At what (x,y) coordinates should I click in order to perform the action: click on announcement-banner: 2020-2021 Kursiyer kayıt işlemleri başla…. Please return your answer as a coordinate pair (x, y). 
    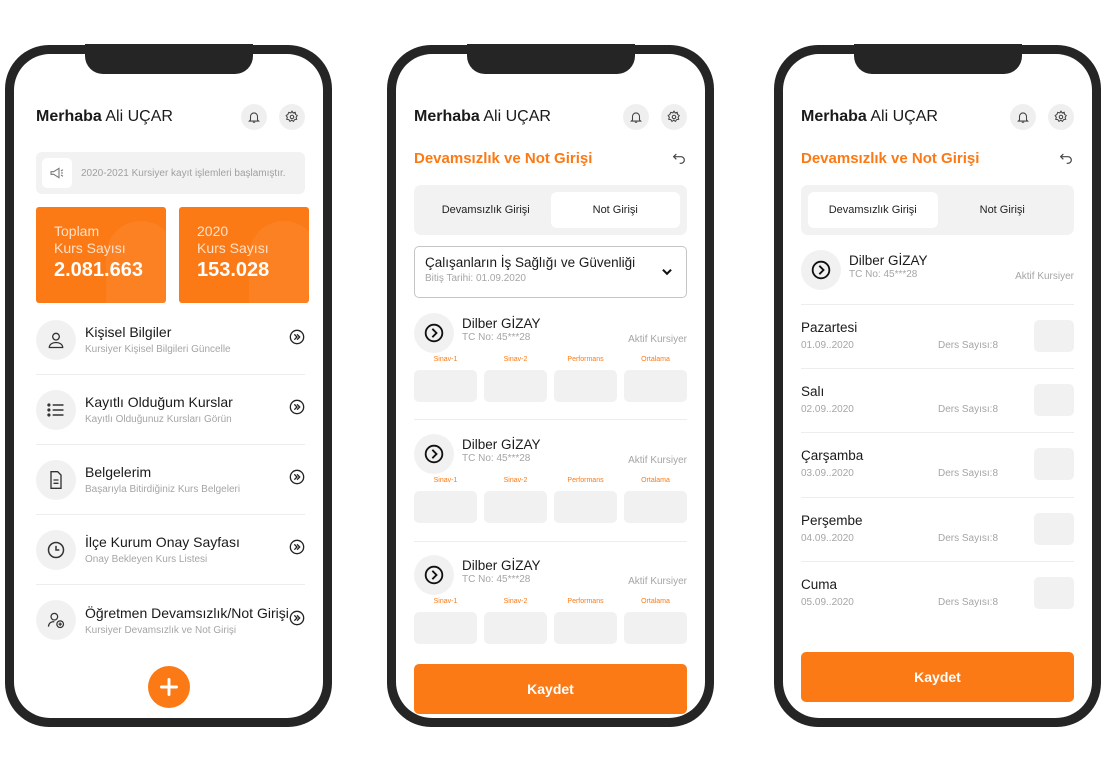
    Looking at the image, I should click on (170, 173).